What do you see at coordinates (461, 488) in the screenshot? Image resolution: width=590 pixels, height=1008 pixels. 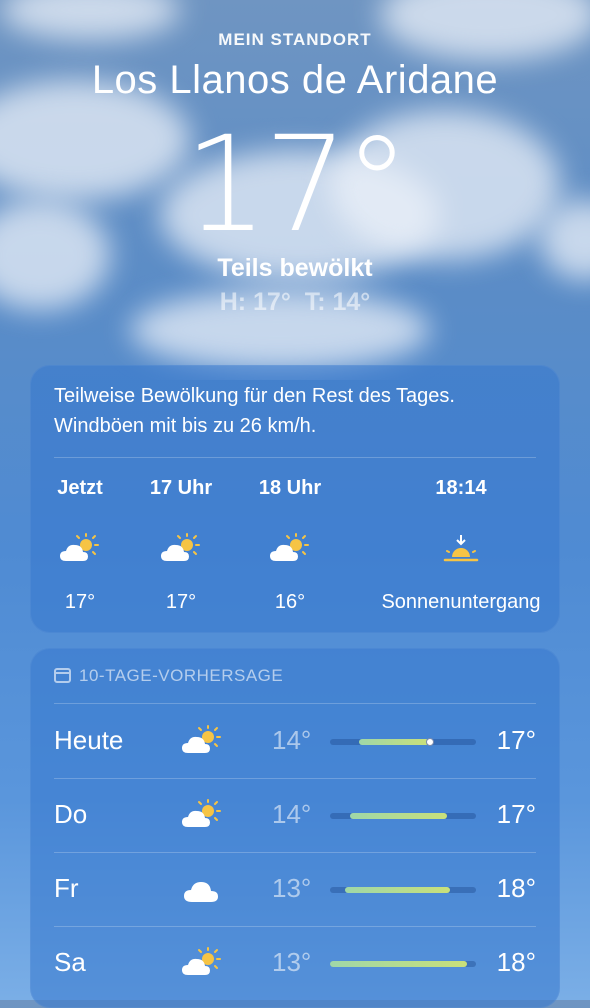 I see `hour-label: 18:14` at bounding box center [461, 488].